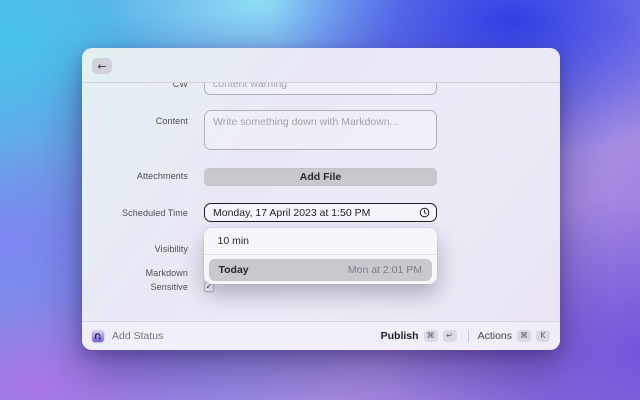  What do you see at coordinates (162, 176) in the screenshot?
I see `attachments-label: Attechments` at bounding box center [162, 176].